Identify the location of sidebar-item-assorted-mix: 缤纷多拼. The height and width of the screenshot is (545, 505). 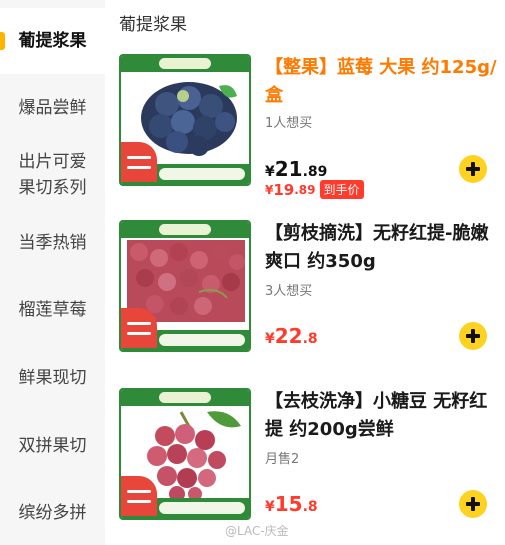
(52, 512).